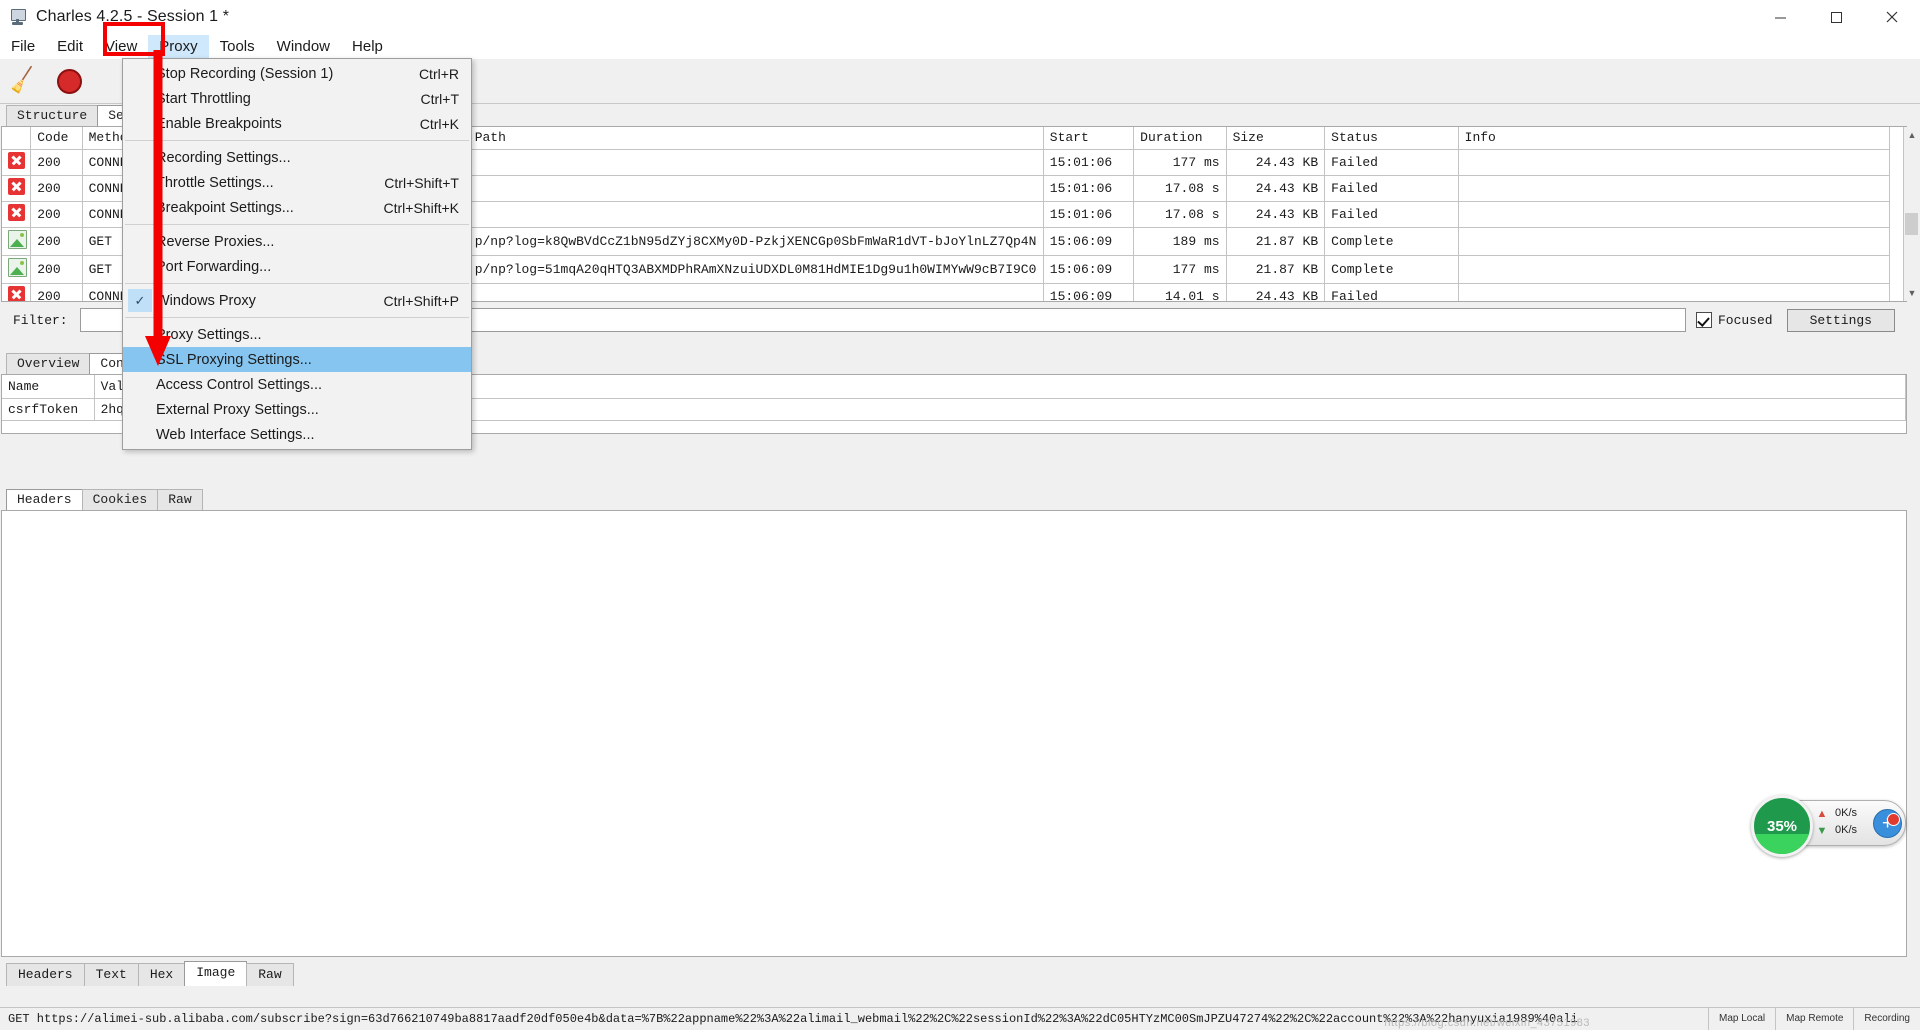  I want to click on scroll-down-icon: ▼, so click(1912, 293).